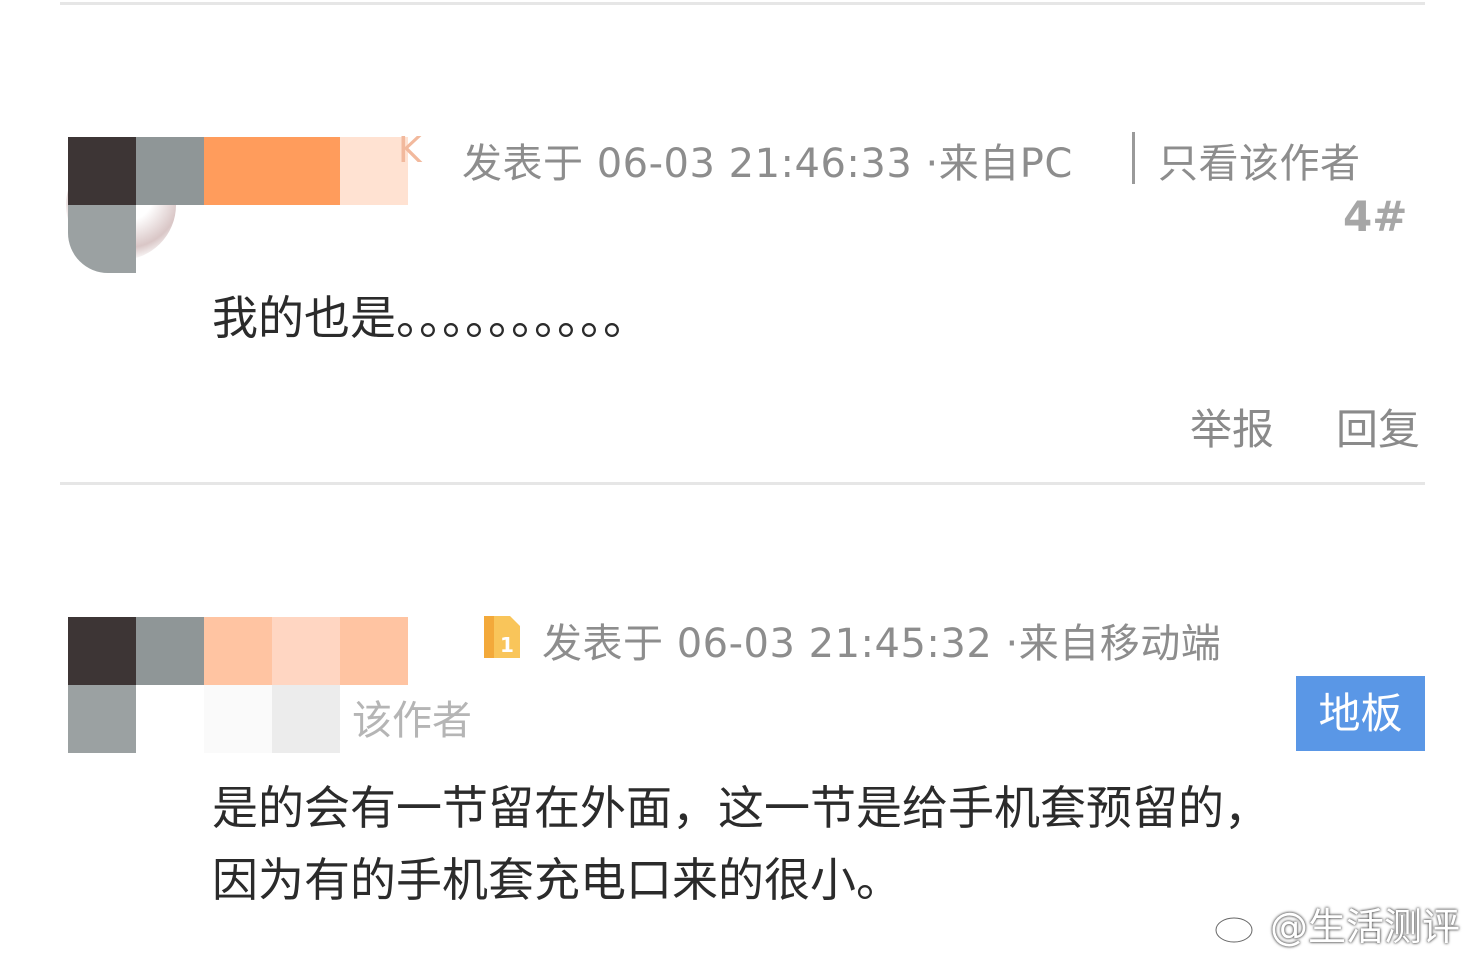 This screenshot has height=960, width=1481. What do you see at coordinates (1375, 216) in the screenshot?
I see `floor-number: 4#` at bounding box center [1375, 216].